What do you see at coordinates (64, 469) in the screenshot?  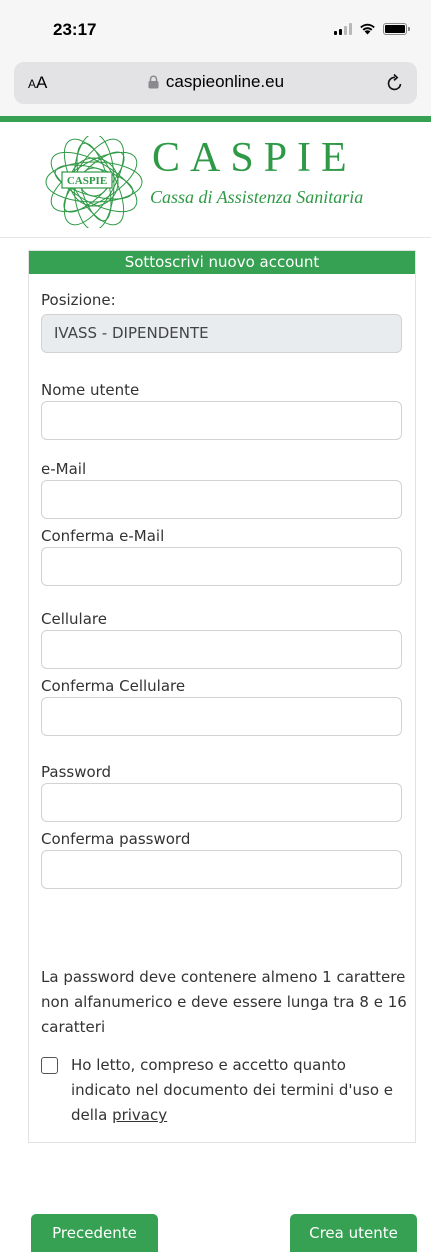 I see `email-label: e-Mail` at bounding box center [64, 469].